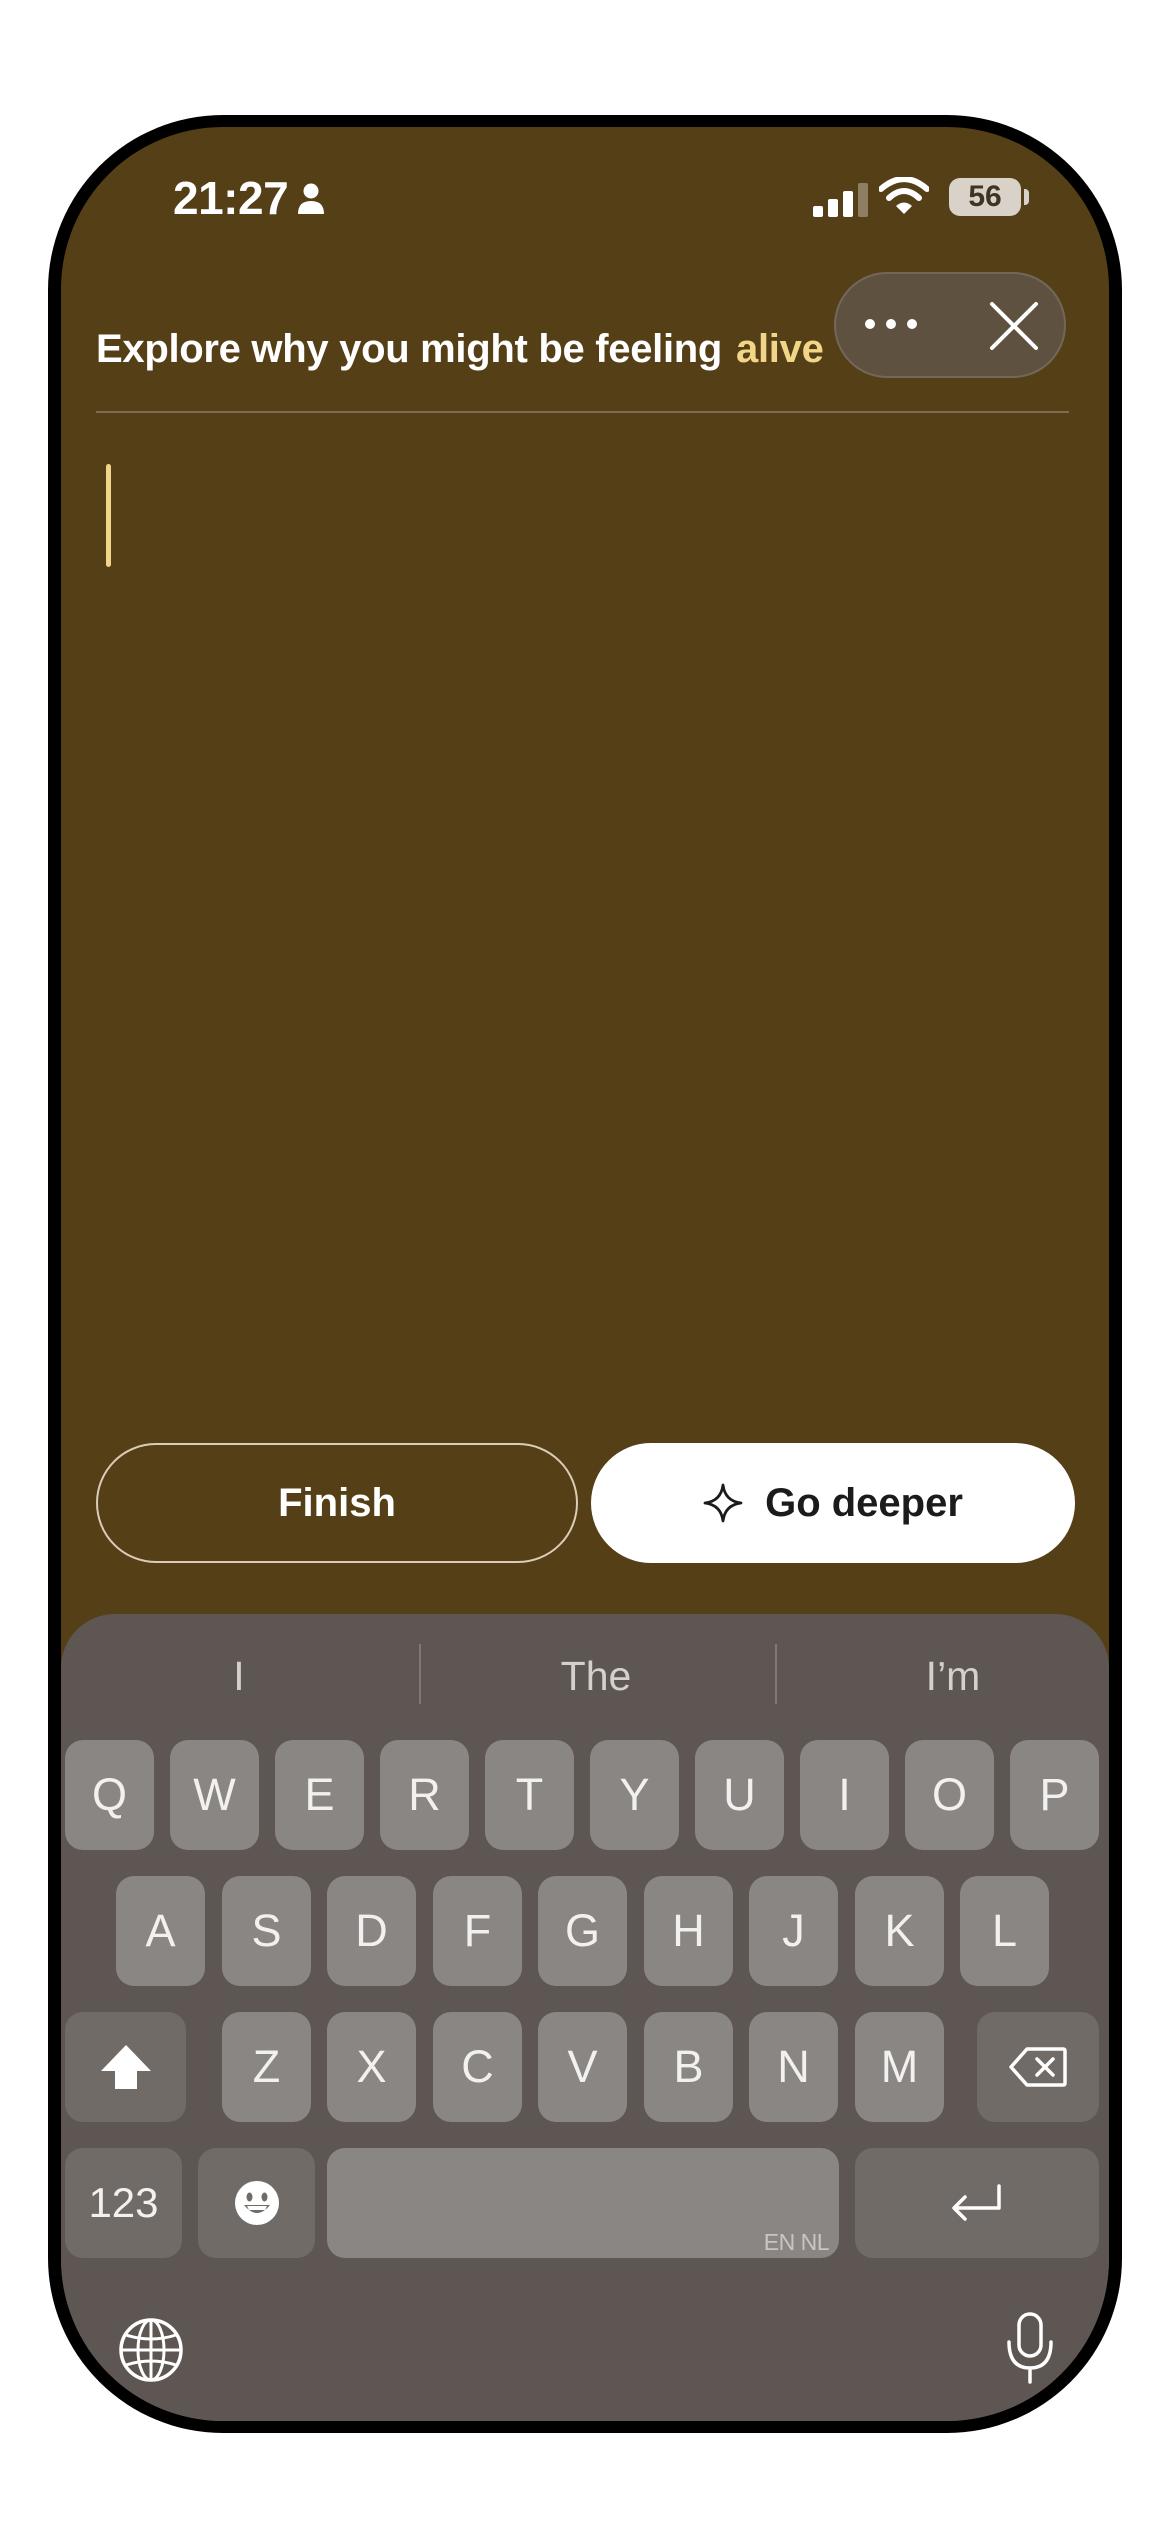 Image resolution: width=1170 pixels, height=2532 pixels. What do you see at coordinates (739, 1795) in the screenshot?
I see `key-u: U` at bounding box center [739, 1795].